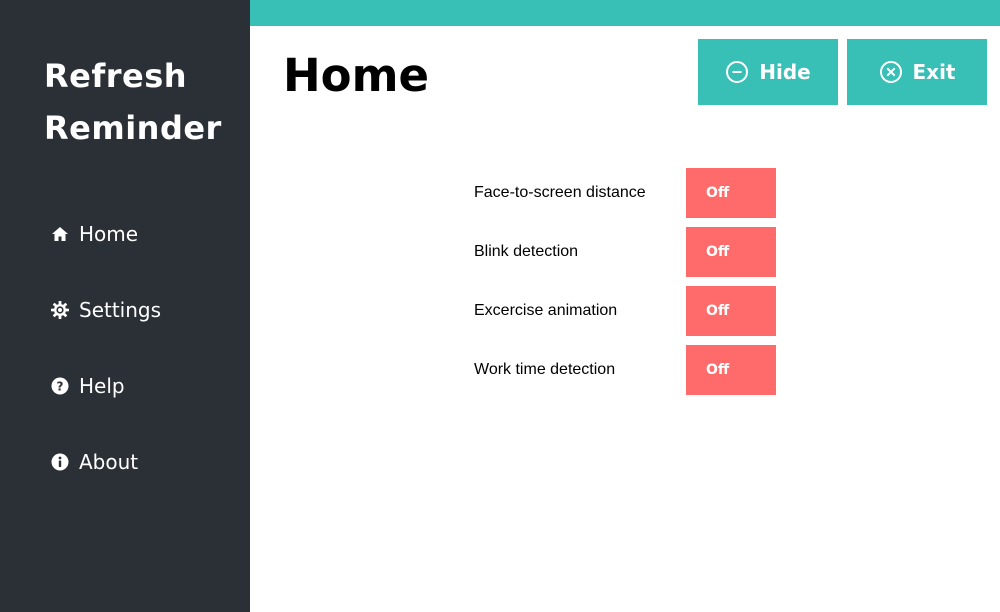 The width and height of the screenshot is (1000, 612). What do you see at coordinates (545, 369) in the screenshot?
I see `feature-label: Work time detection` at bounding box center [545, 369].